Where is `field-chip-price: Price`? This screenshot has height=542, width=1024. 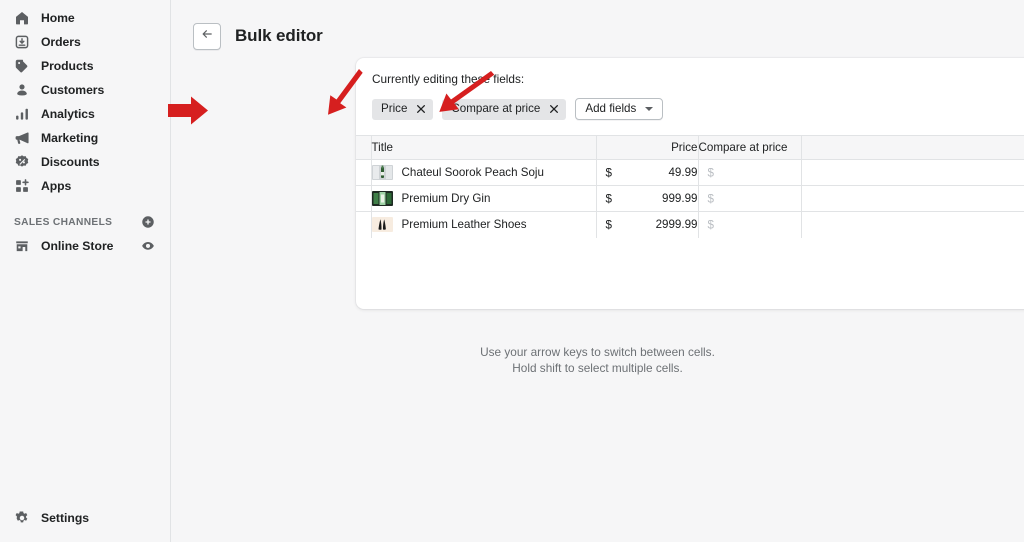
field-chip-price: Price is located at coordinates (403, 109).